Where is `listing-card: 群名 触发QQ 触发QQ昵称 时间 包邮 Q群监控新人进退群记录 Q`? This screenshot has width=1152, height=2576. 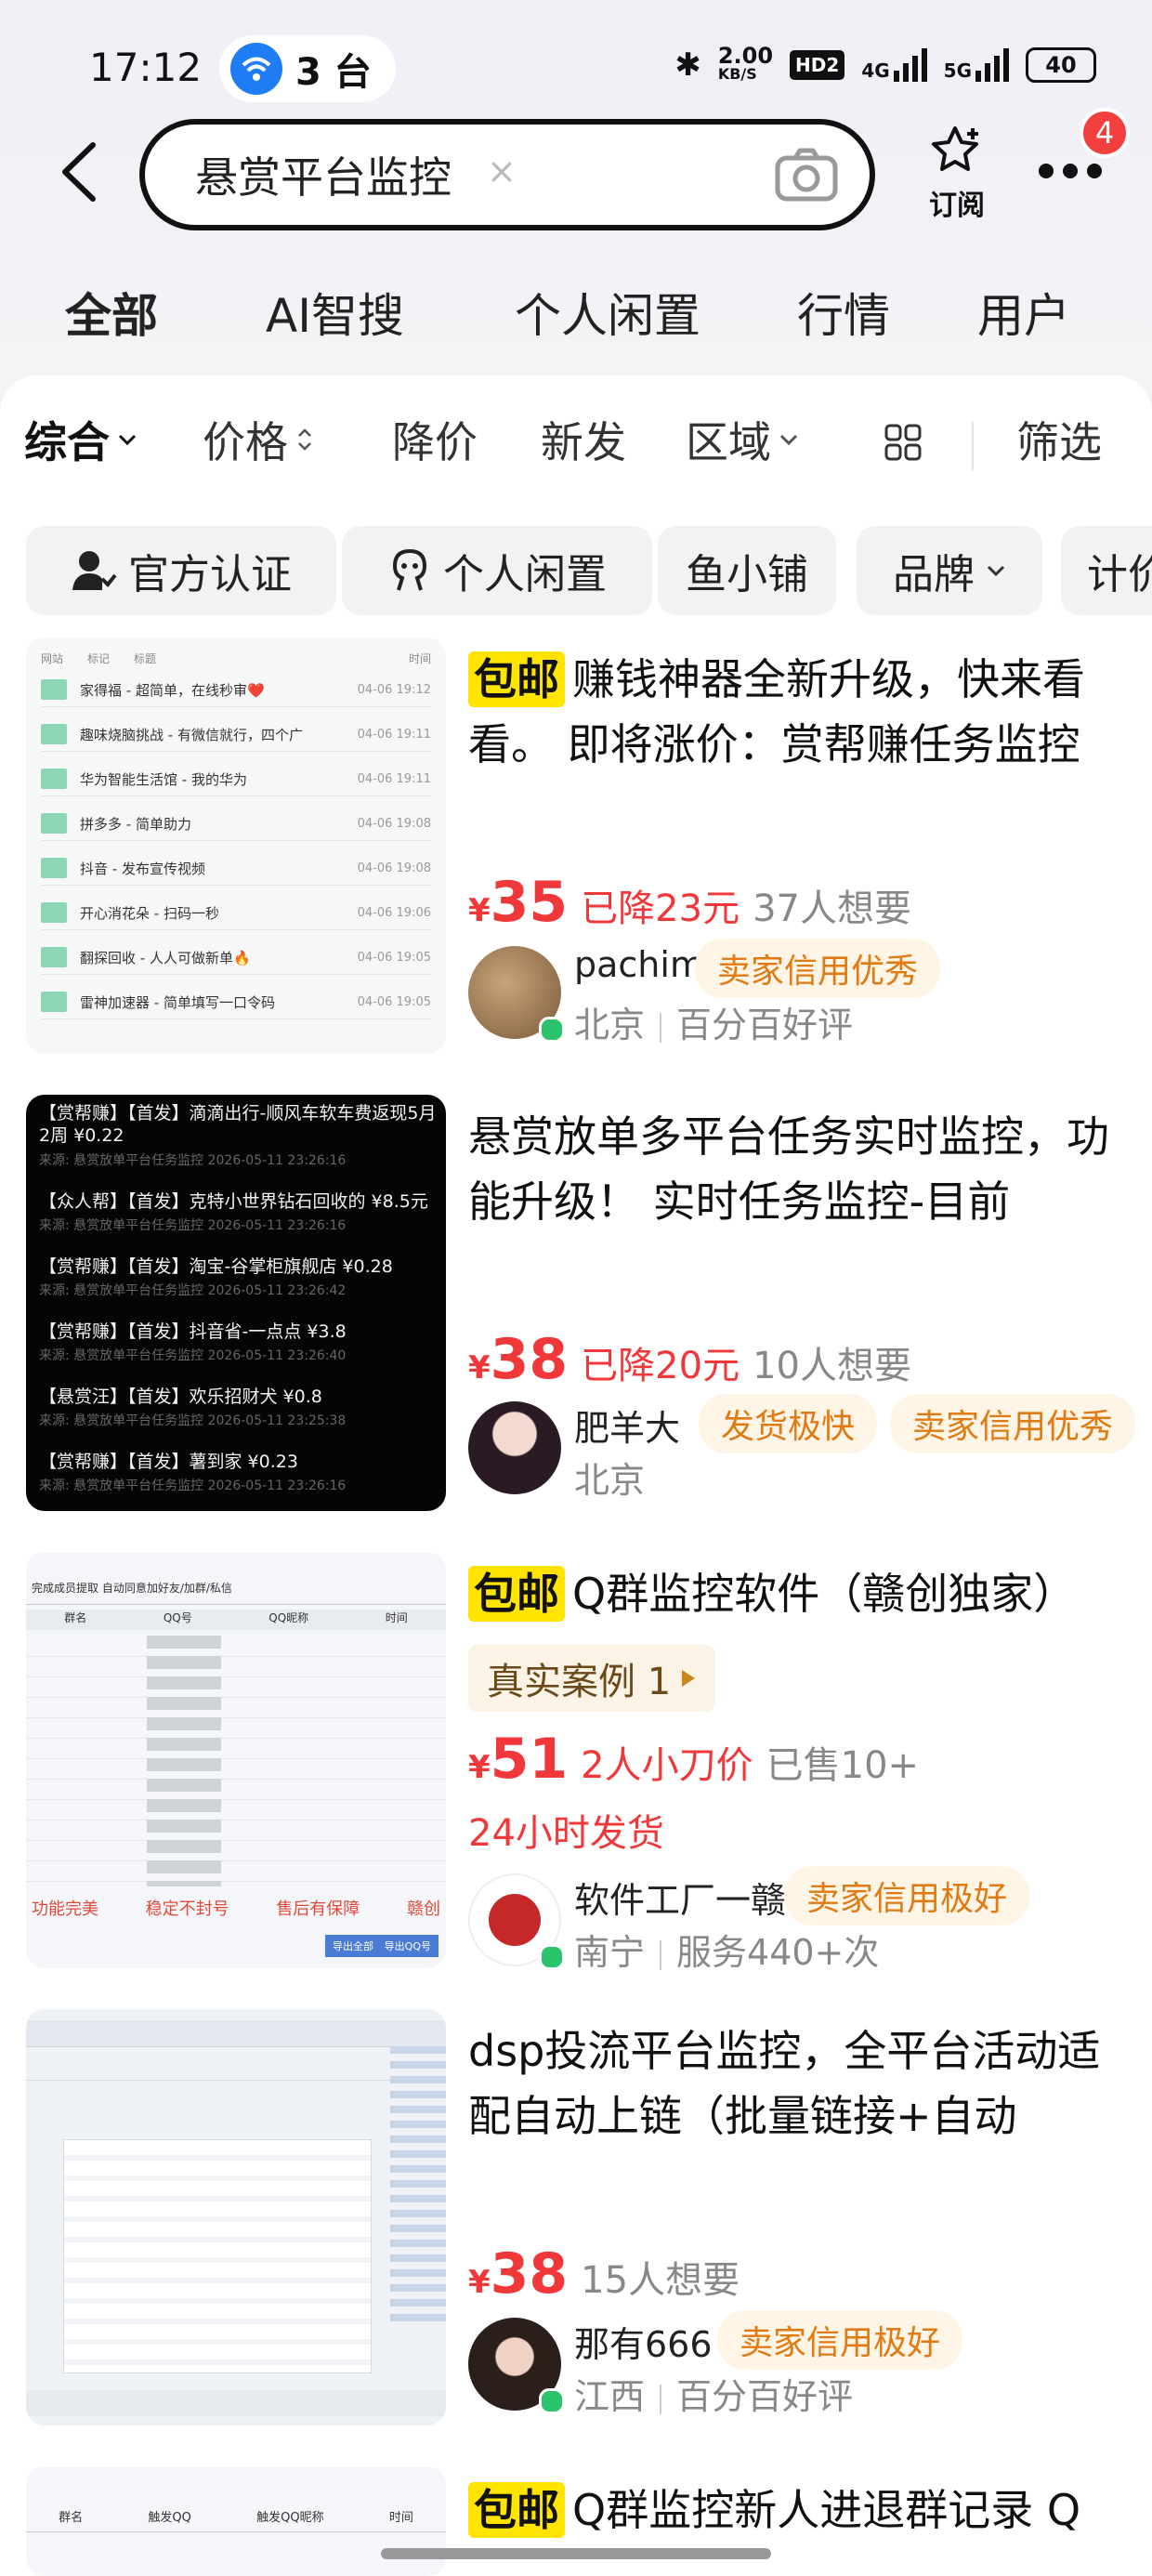 listing-card: 群名 触发QQ 触发QQ昵称 时间 包邮 Q群监控新人进退群记录 Q is located at coordinates (576, 2521).